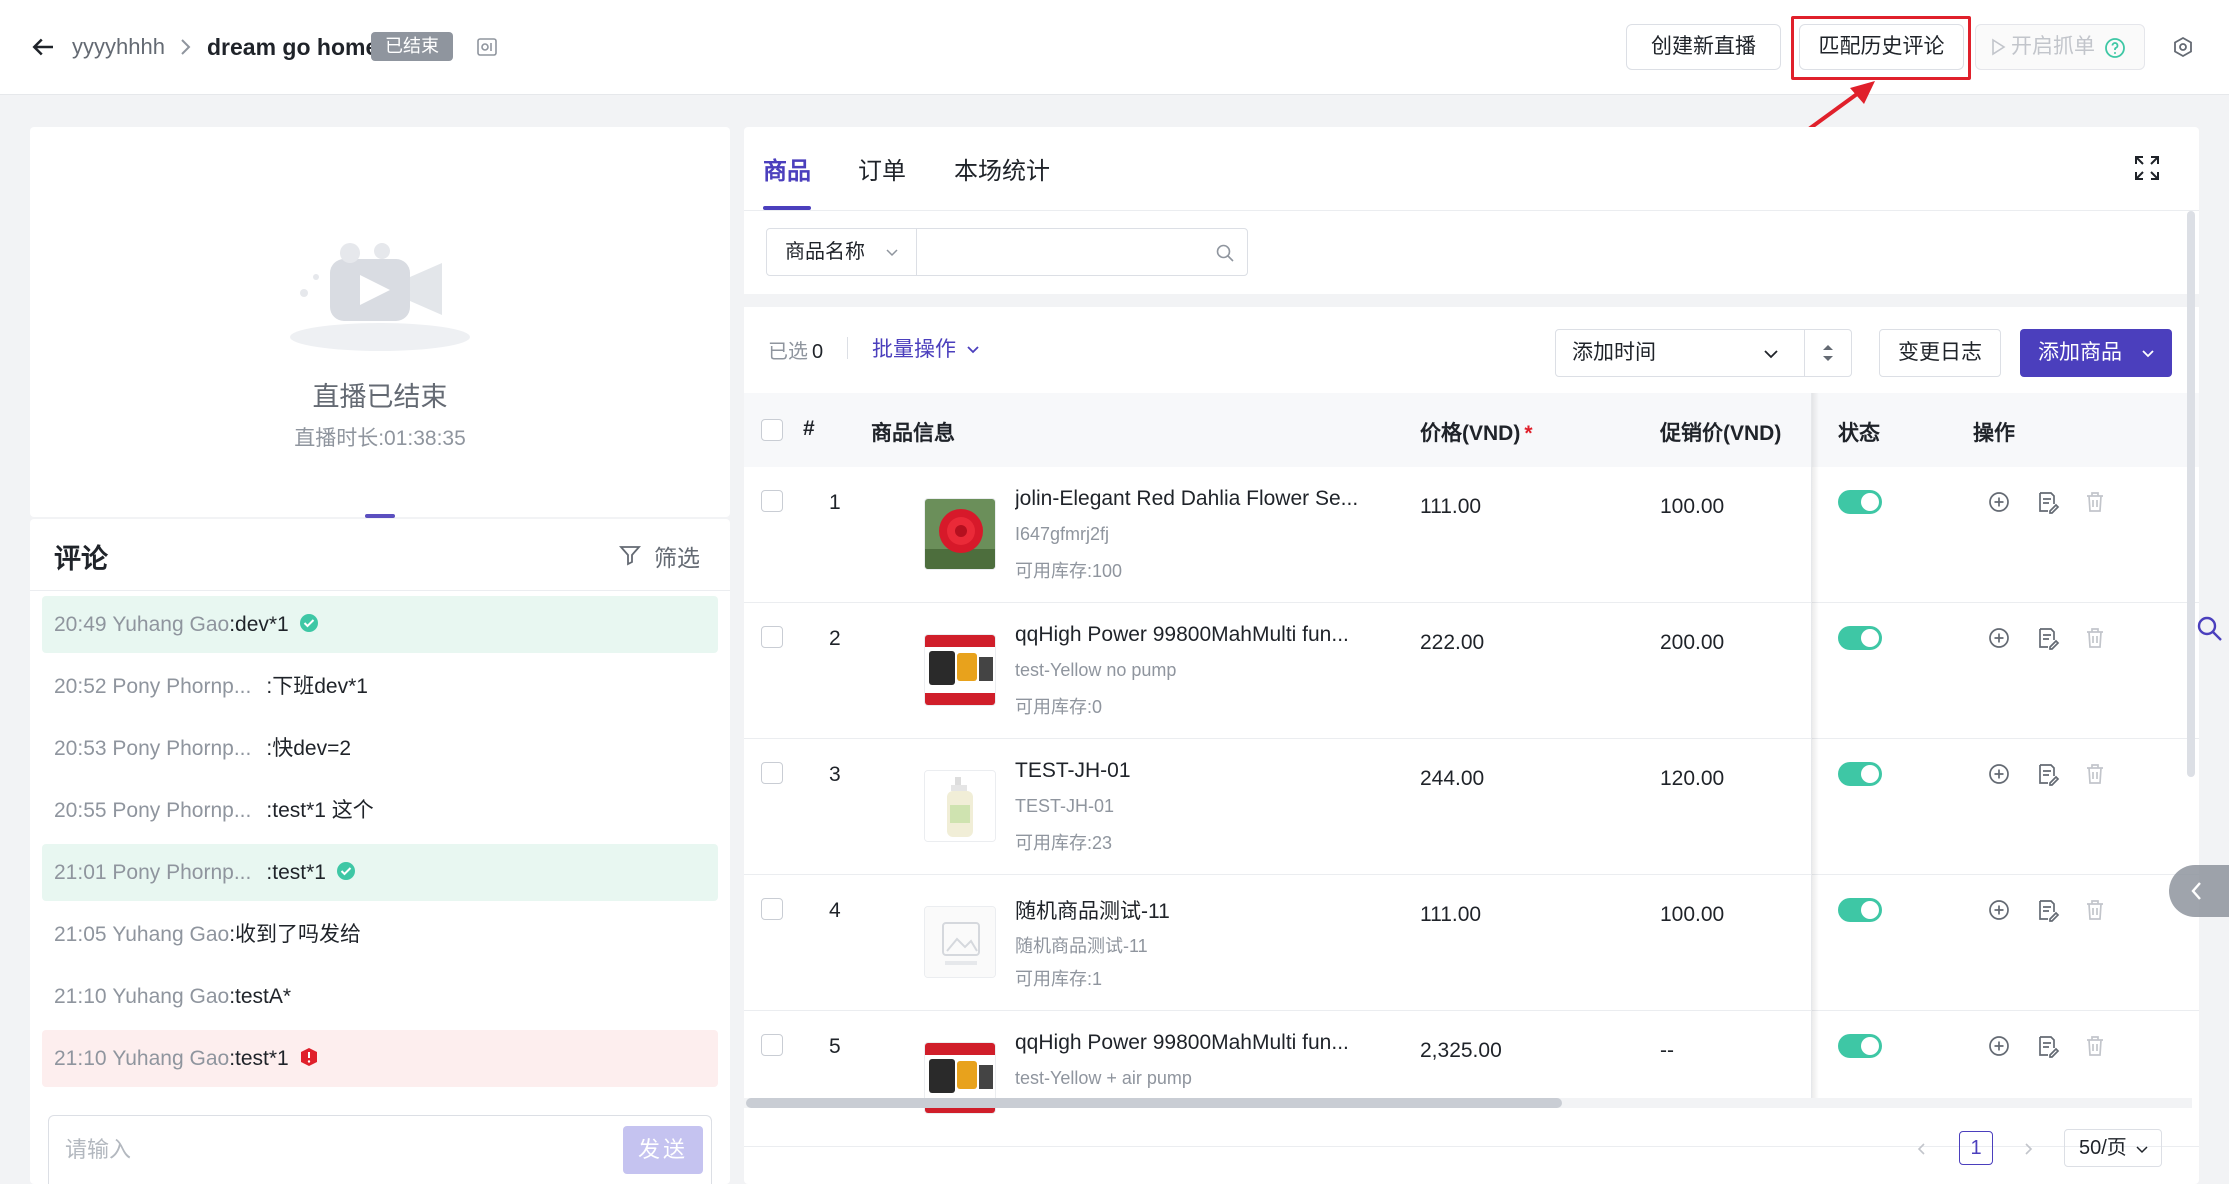  I want to click on side-drawer-toggle, so click(2199, 891).